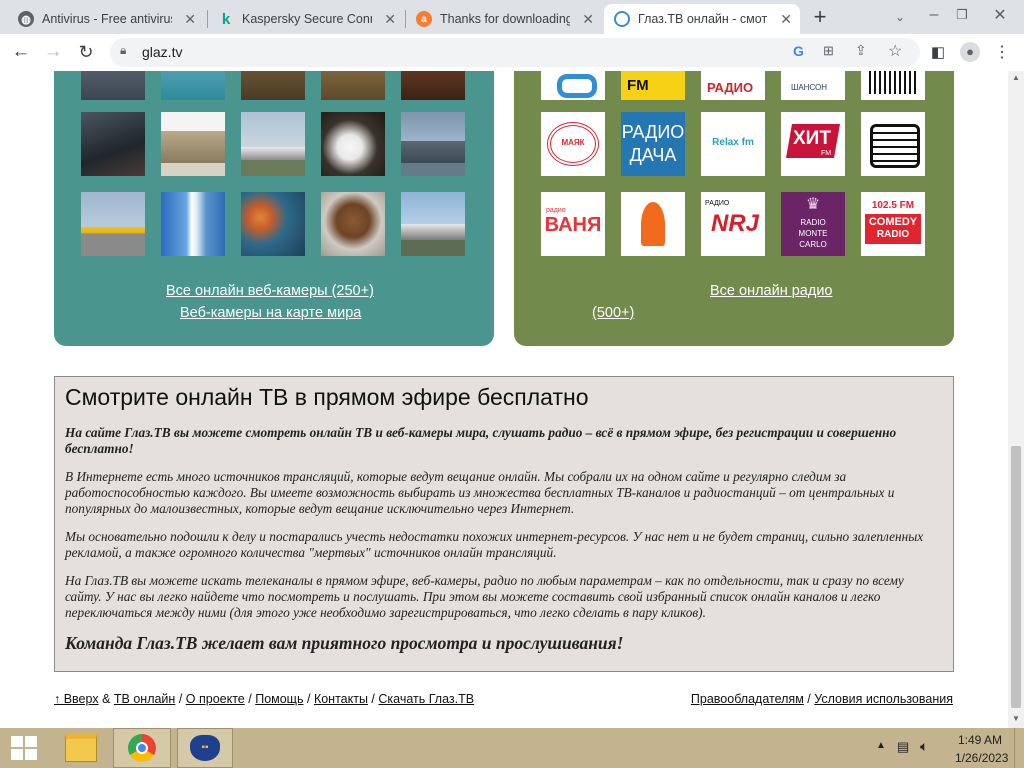 The width and height of the screenshot is (1024, 768). I want to click on kaspersky-icon: k, so click(226, 19).